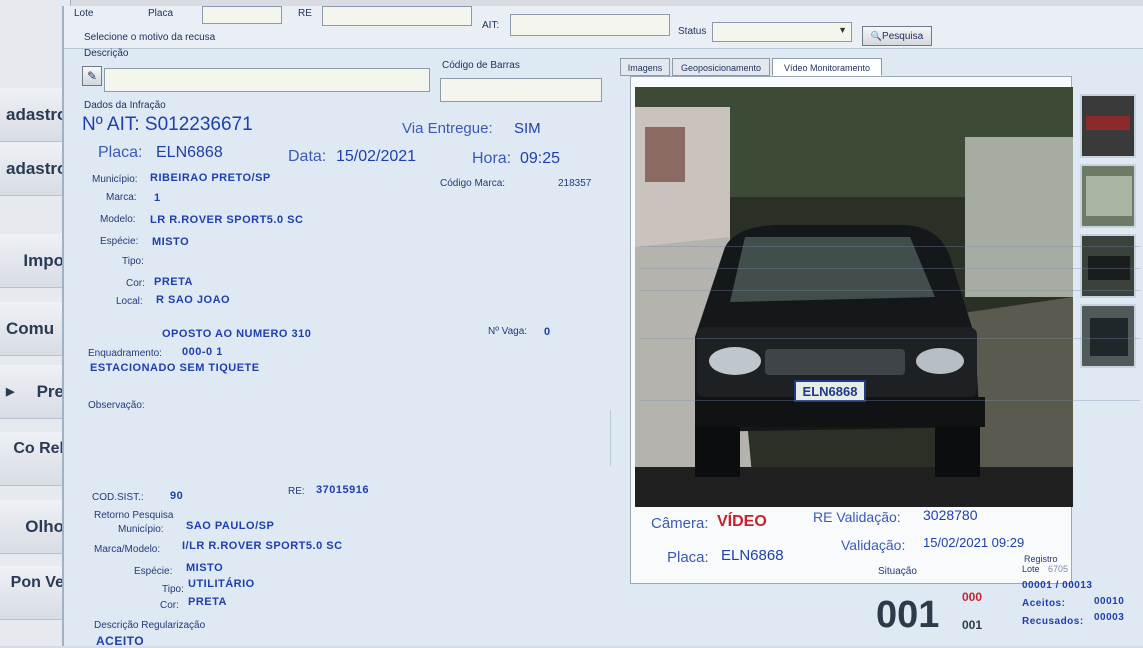 Image resolution: width=1143 pixels, height=648 pixels. What do you see at coordinates (1109, 617) in the screenshot?
I see `recusados-value: 00003` at bounding box center [1109, 617].